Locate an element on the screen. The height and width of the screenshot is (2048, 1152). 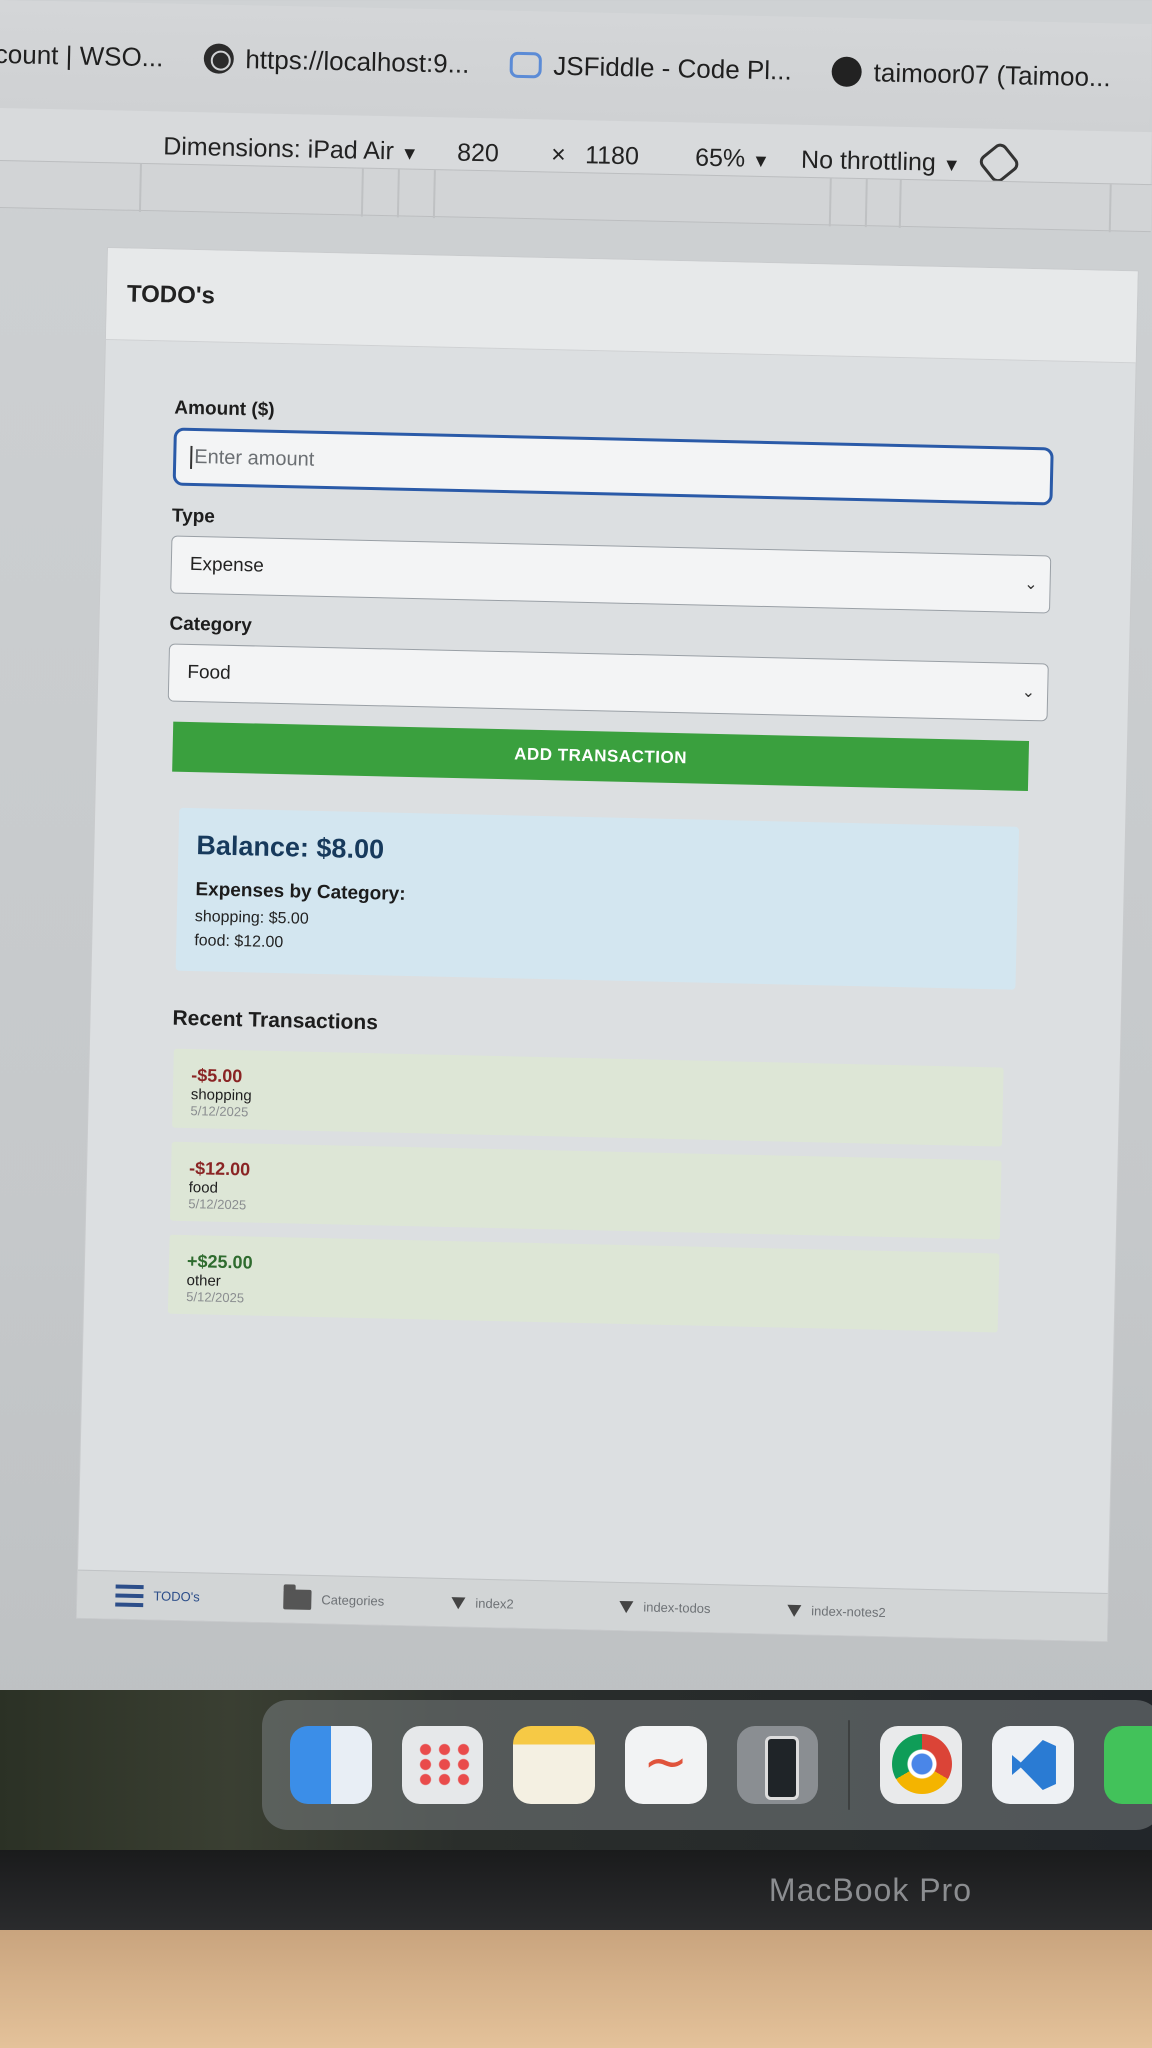
add-transaction-button: ADD TRANSACTION is located at coordinates (601, 756).